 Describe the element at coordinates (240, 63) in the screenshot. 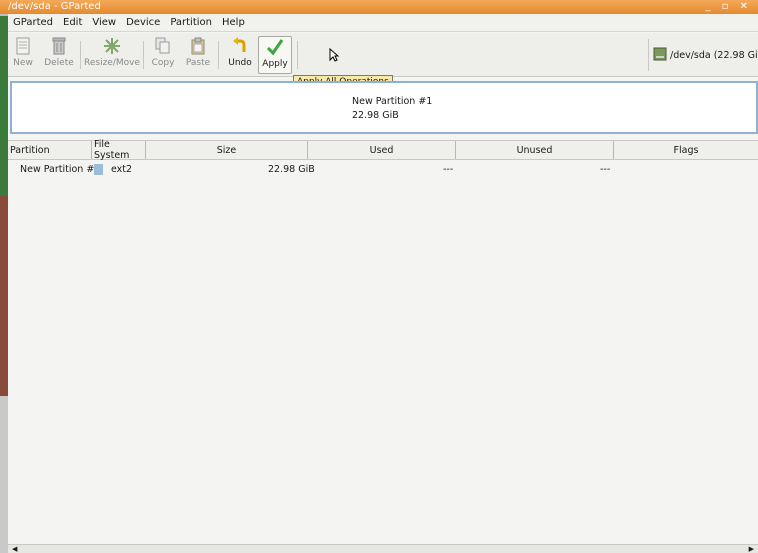

I see `undo-label: Undo` at that location.